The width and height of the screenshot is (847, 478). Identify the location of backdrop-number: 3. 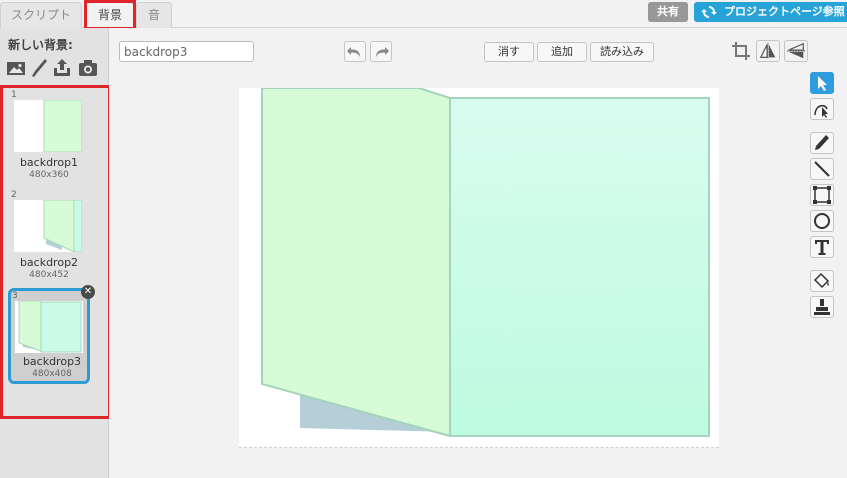
(15, 296).